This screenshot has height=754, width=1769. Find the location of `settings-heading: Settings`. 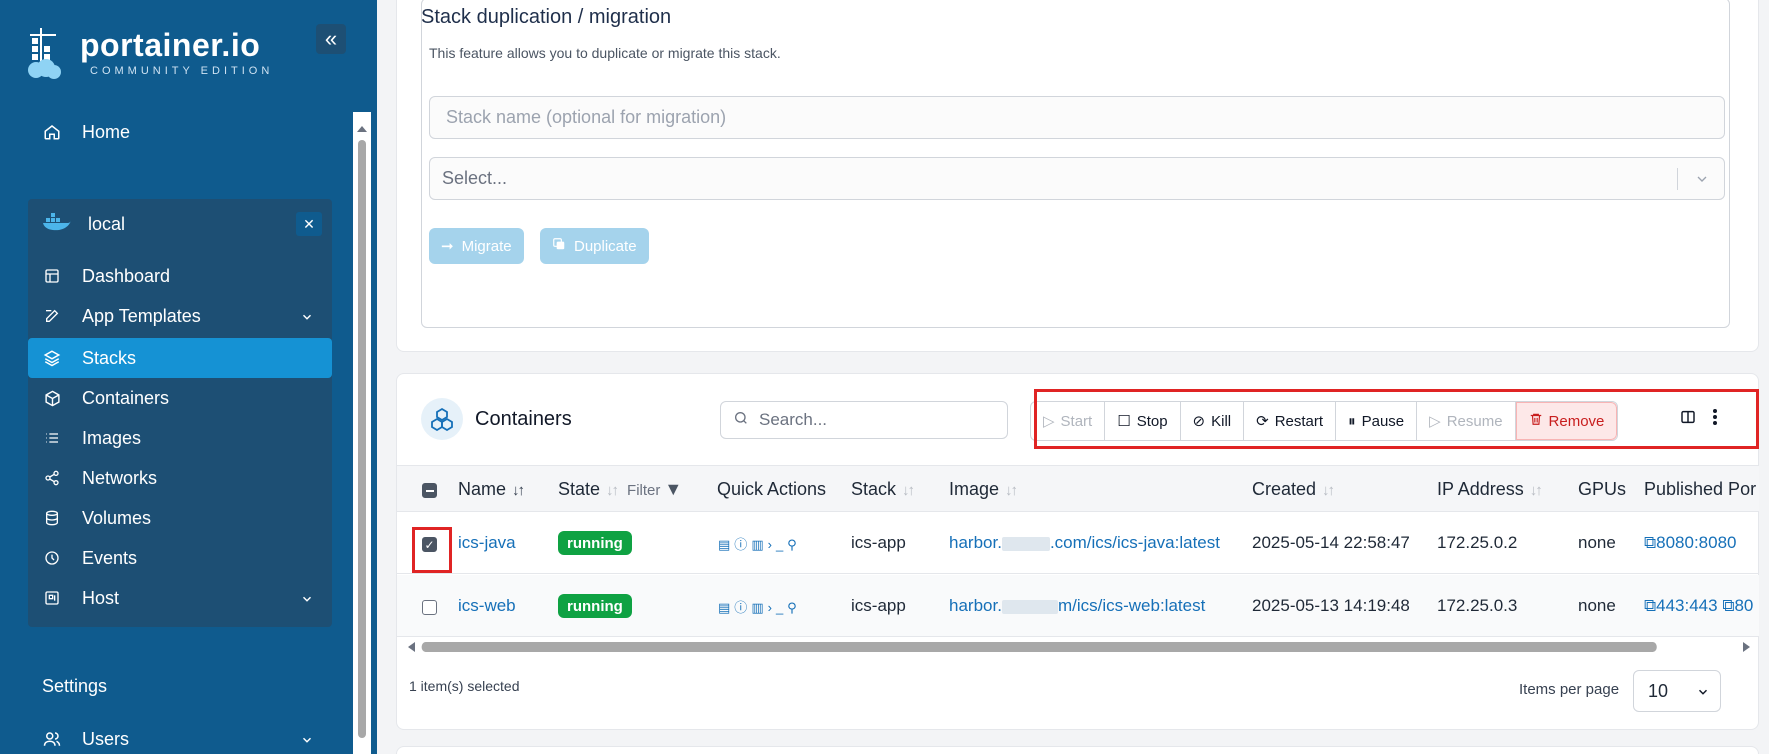

settings-heading: Settings is located at coordinates (75, 686).